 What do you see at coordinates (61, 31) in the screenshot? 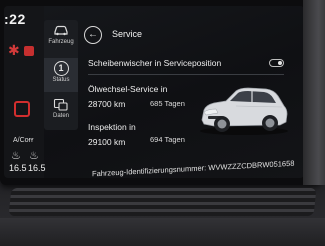
I see `car-icon` at bounding box center [61, 31].